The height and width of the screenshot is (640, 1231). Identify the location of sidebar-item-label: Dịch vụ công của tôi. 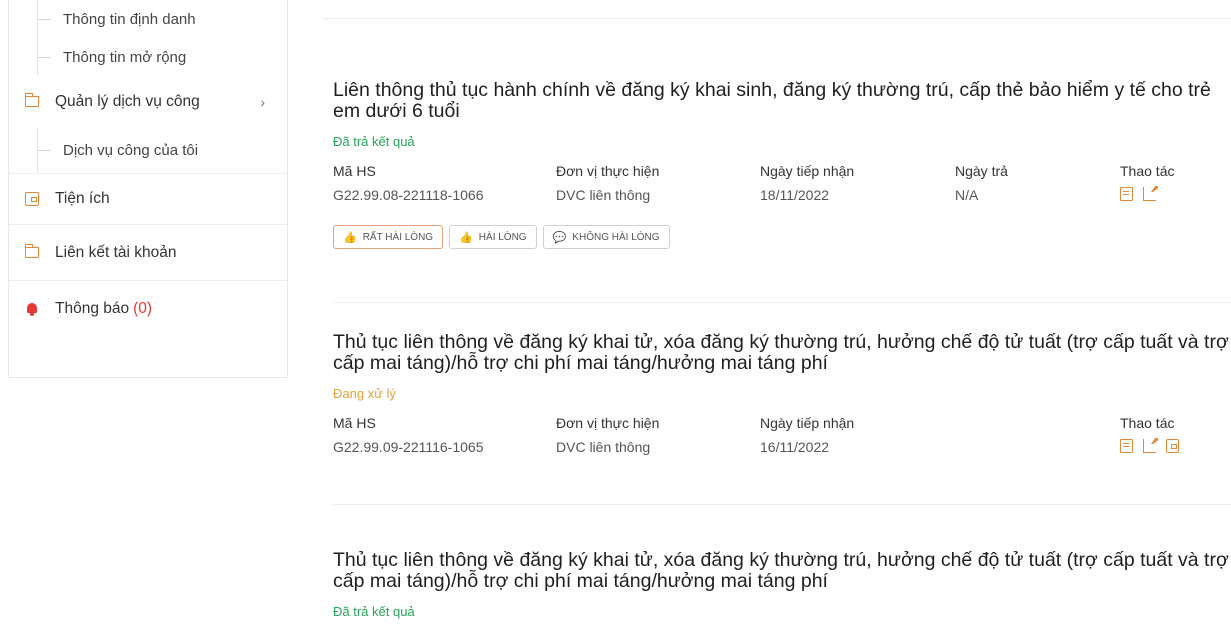
(131, 150).